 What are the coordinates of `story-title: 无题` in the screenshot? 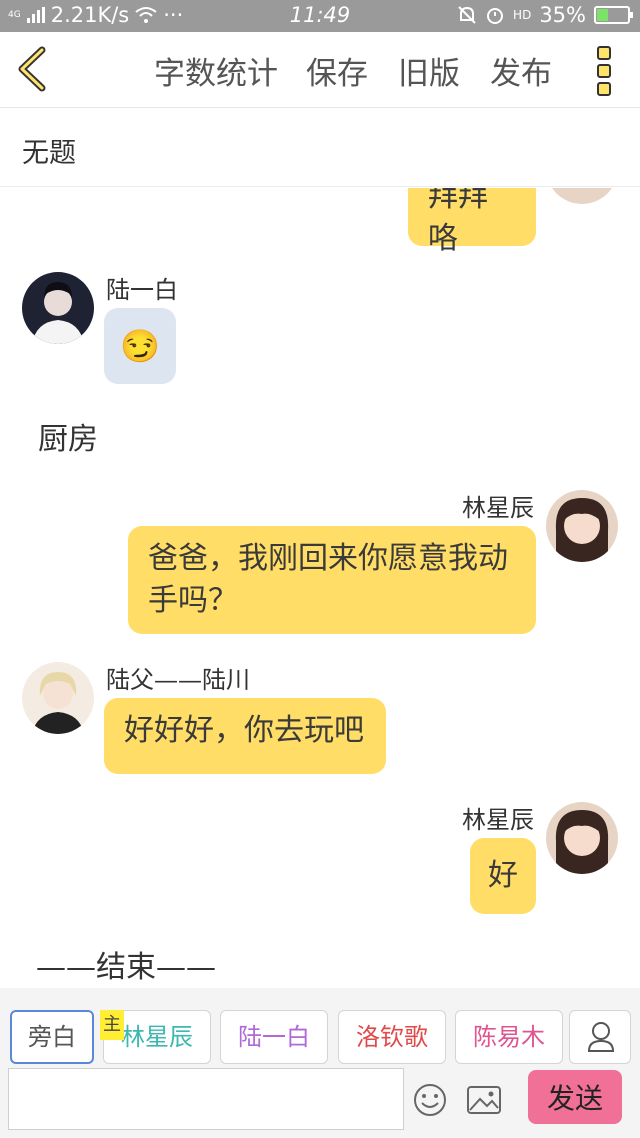 It's located at (49, 153).